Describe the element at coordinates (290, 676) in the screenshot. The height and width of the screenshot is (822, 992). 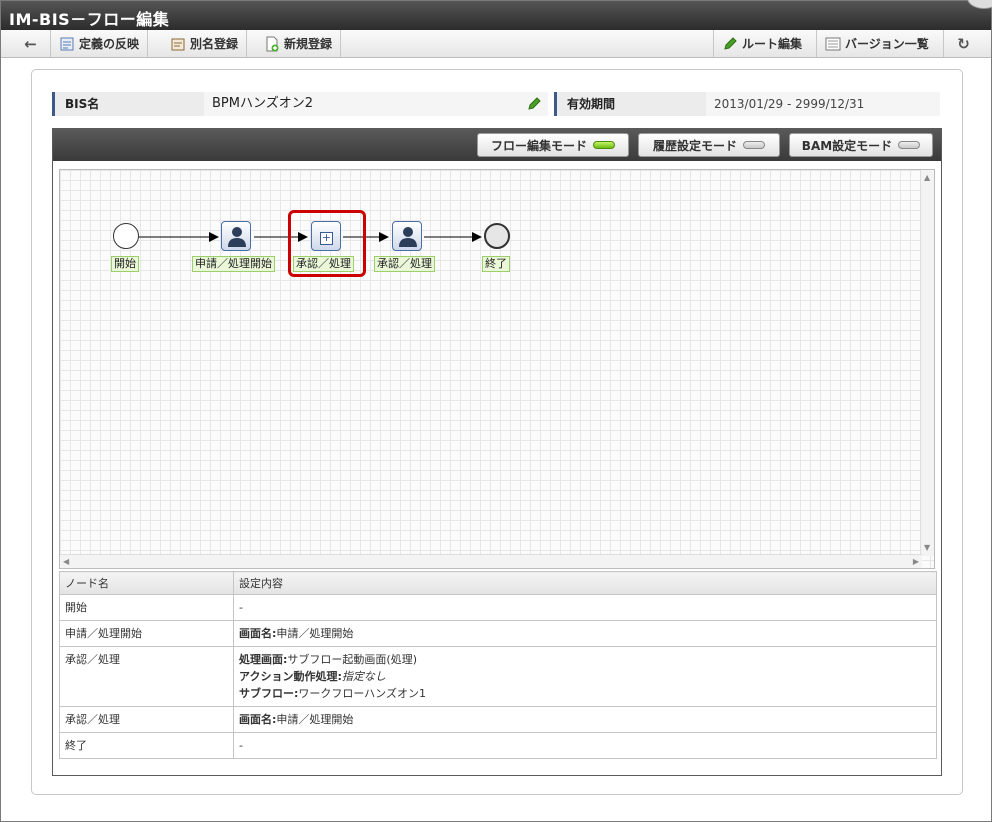
I see `setting-key: アクション動作処理:` at that location.